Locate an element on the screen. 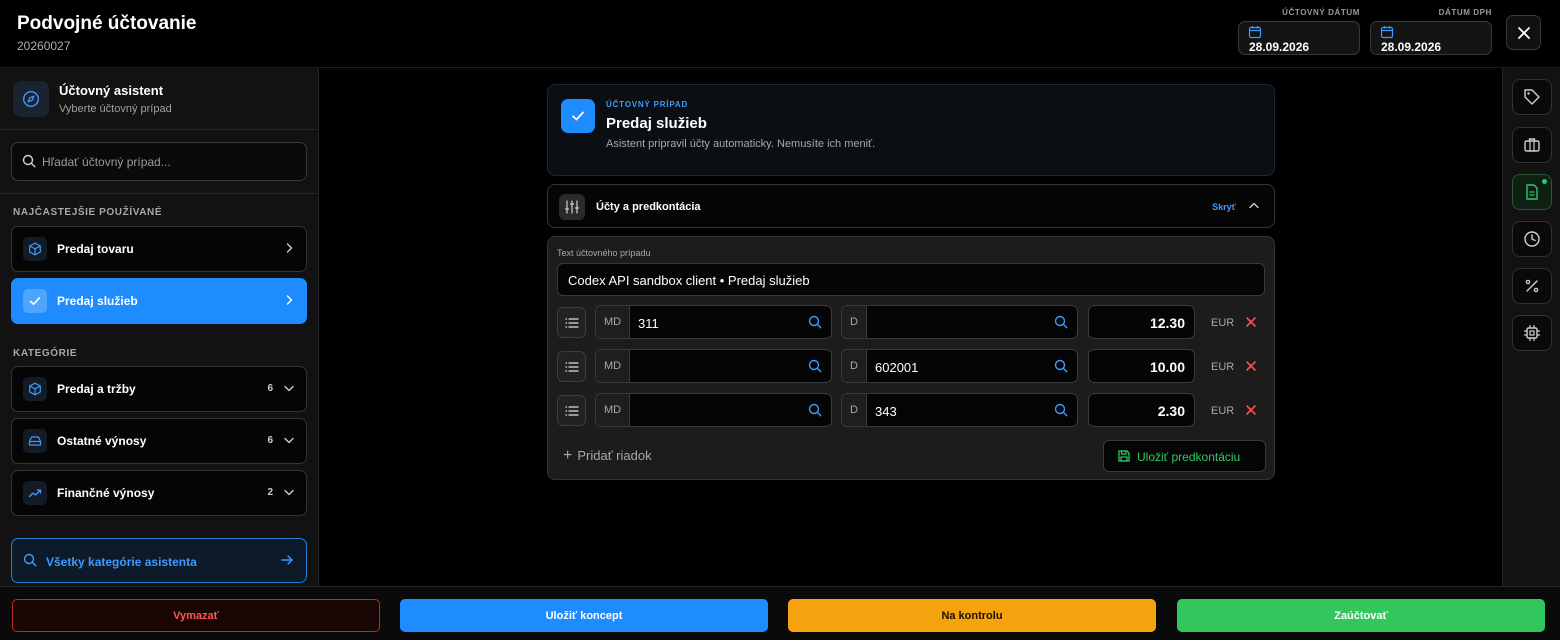 The height and width of the screenshot is (640, 1560). post-button: Zaúčtovať is located at coordinates (1361, 615).